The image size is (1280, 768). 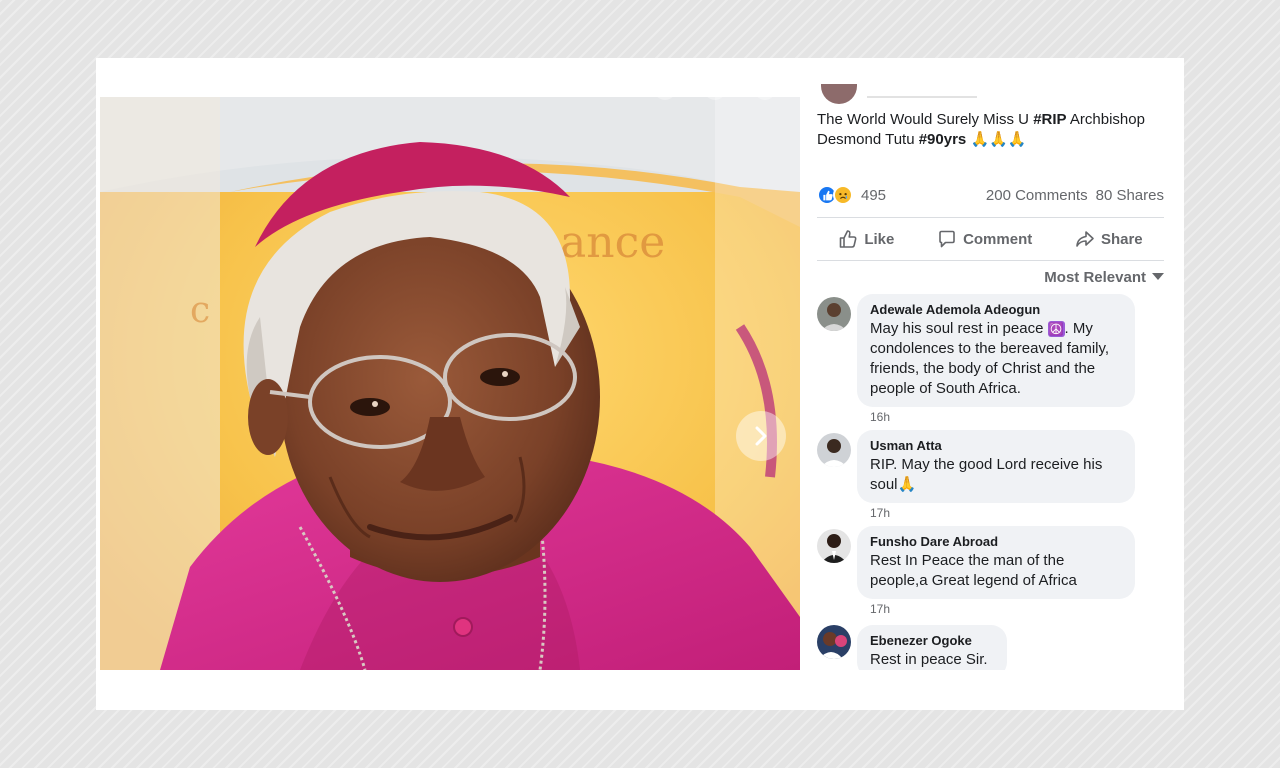 I want to click on comments-count: 200 Comments, so click(x=1037, y=195).